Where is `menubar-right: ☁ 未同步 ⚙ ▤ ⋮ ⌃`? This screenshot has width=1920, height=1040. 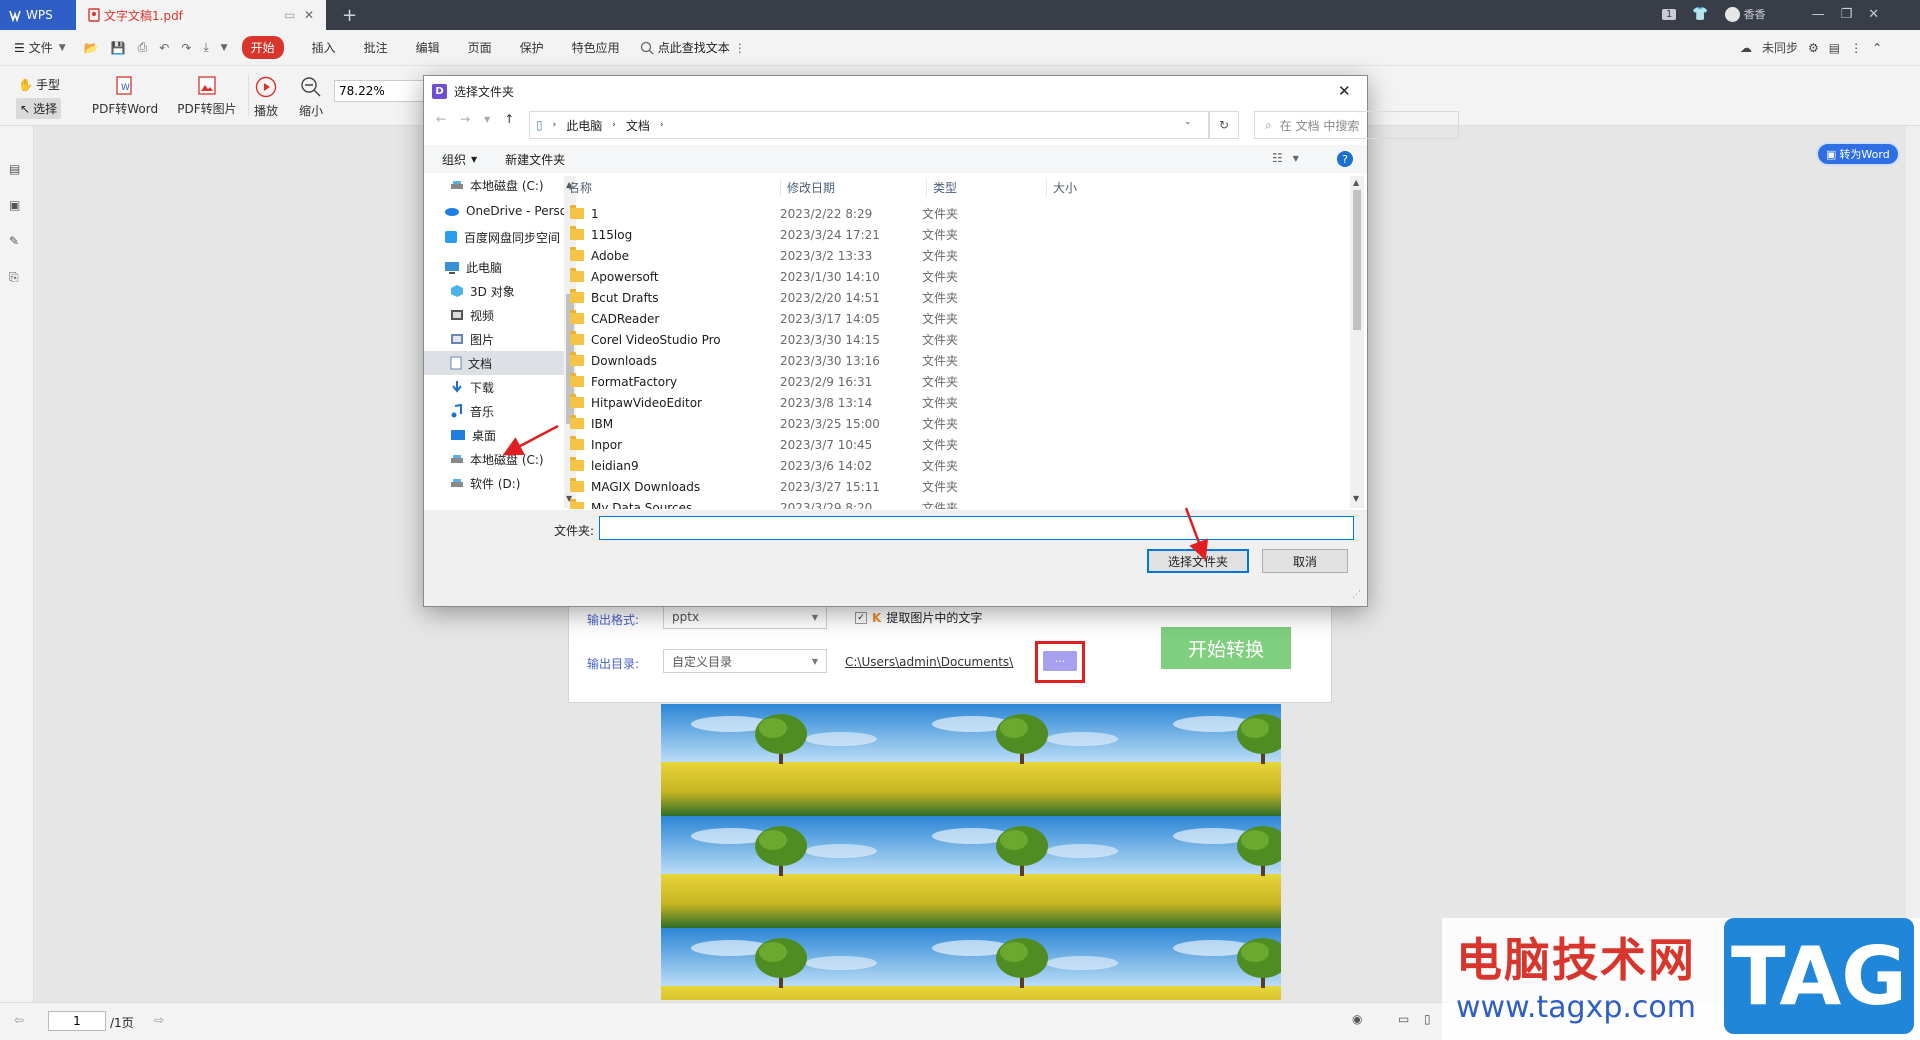 menubar-right: ☁ 未同步 ⚙ ▤ ⋮ ⌃ is located at coordinates (1811, 47).